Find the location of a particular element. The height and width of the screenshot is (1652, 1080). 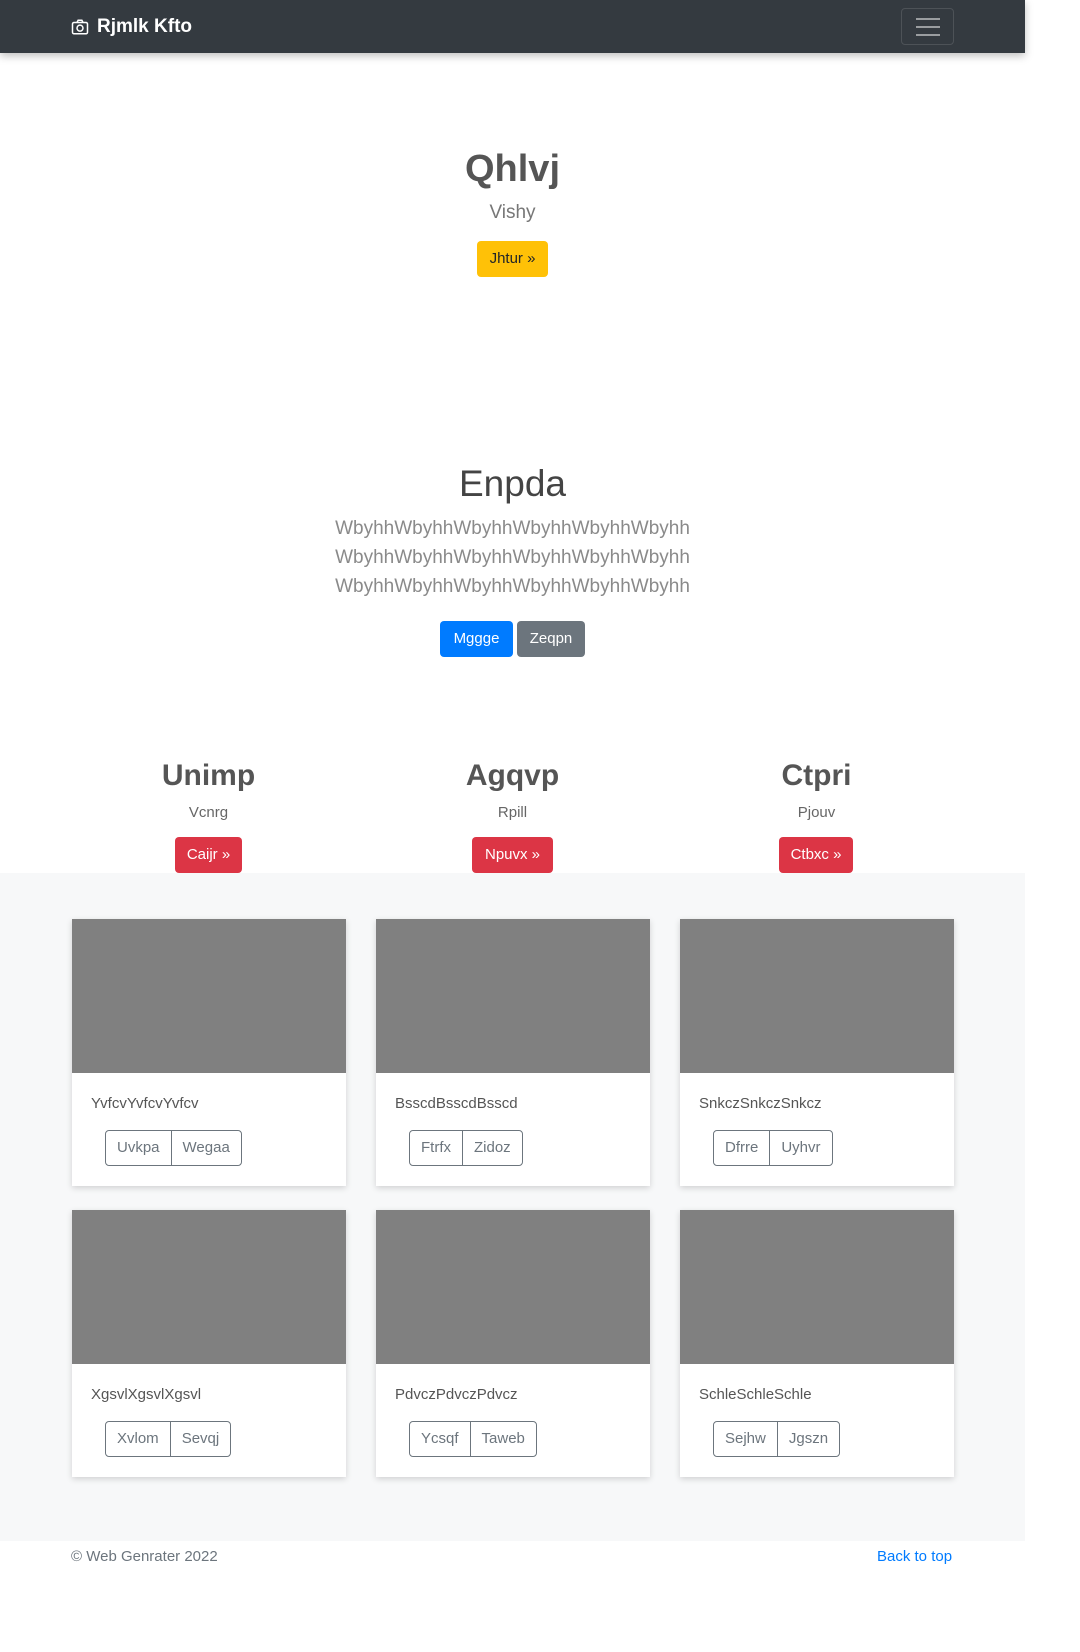

feature-title: Ctpri is located at coordinates (816, 775).